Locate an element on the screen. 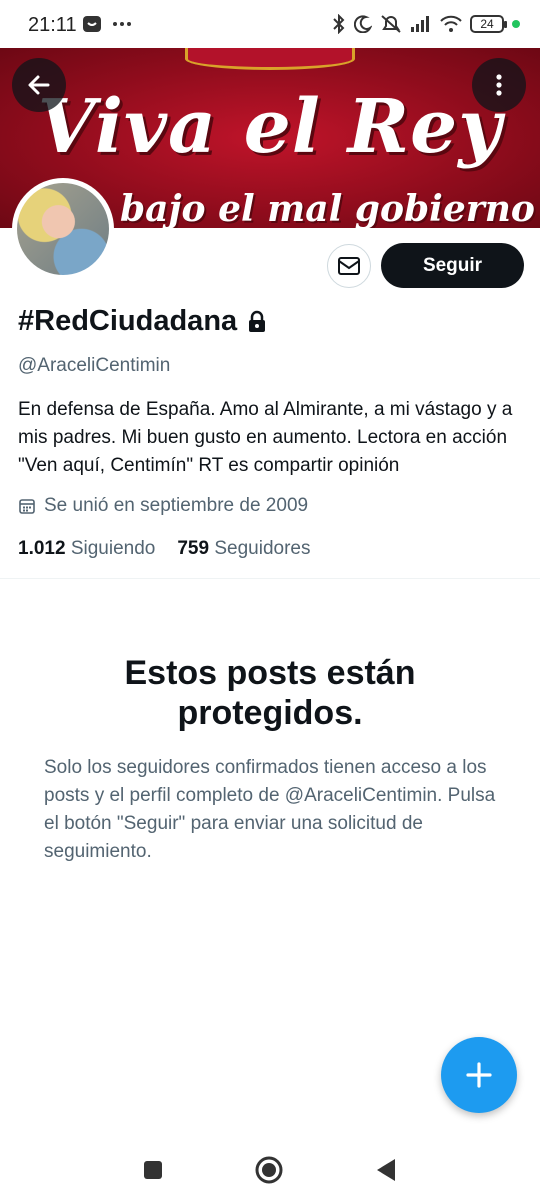 The height and width of the screenshot is (1200, 540). following-count: 1.012 is located at coordinates (42, 548).